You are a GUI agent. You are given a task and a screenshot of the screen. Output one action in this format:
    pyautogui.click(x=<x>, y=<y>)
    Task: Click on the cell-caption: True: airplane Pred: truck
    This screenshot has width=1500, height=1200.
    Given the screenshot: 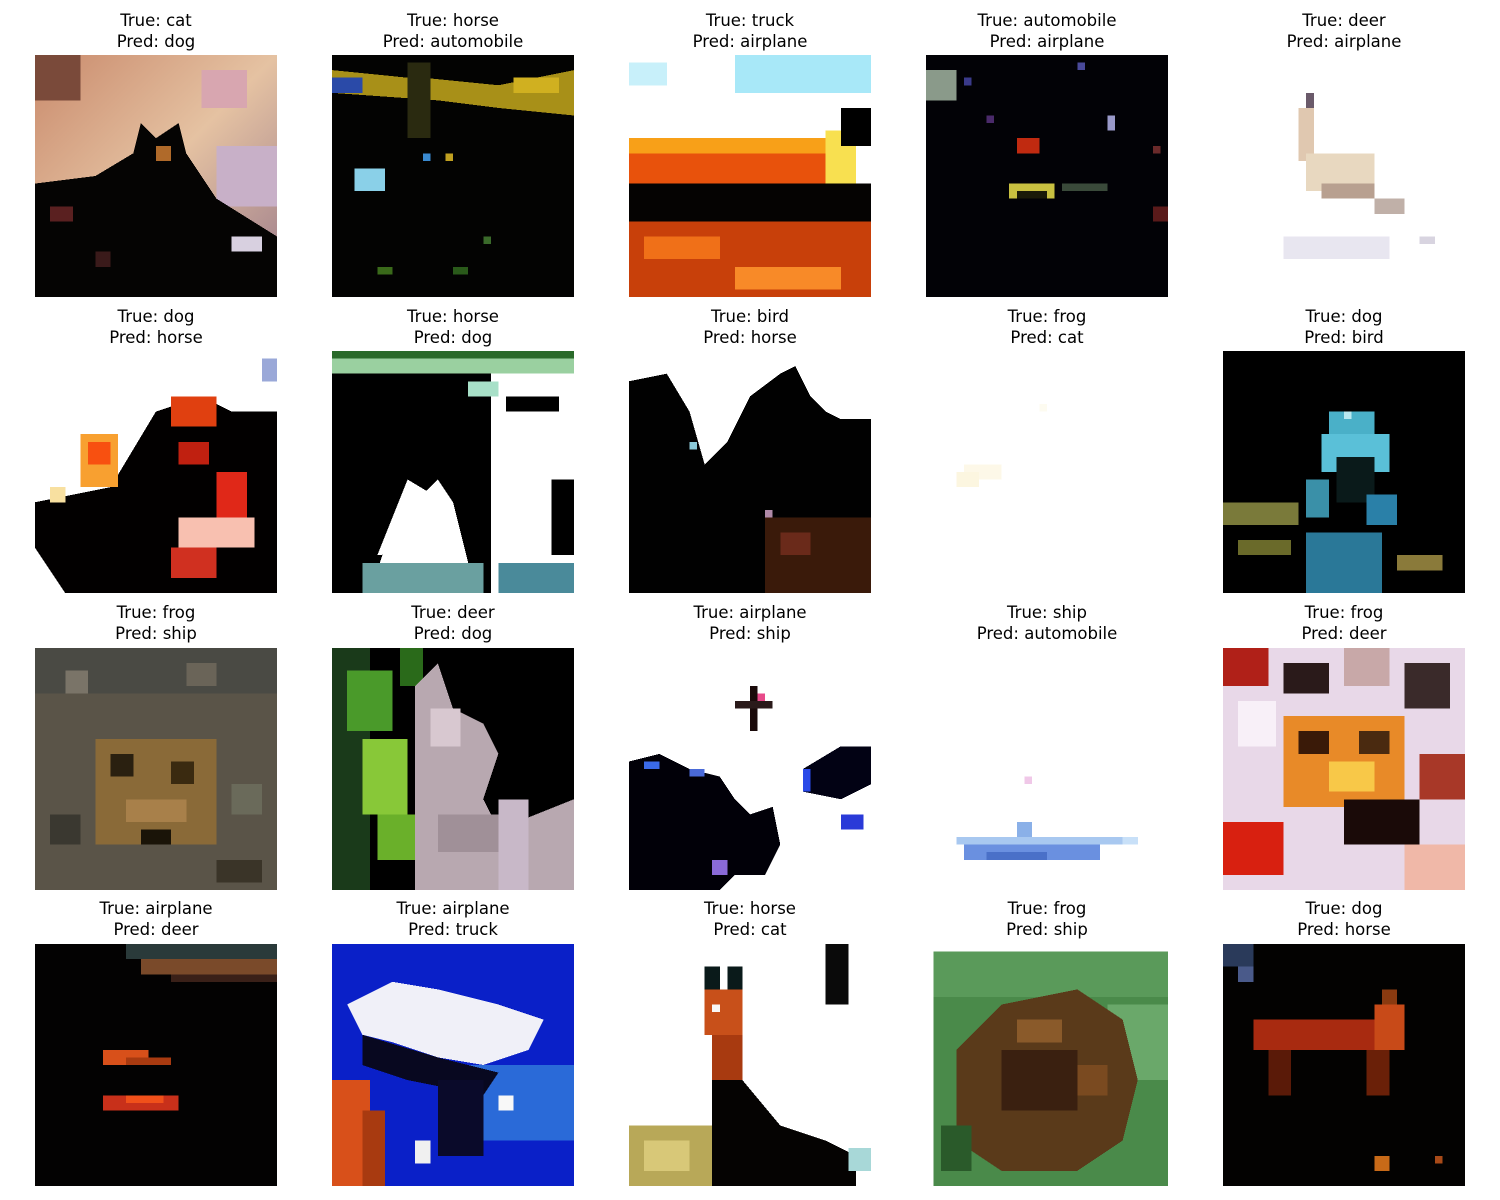 What is the action you would take?
    pyautogui.click(x=453, y=919)
    